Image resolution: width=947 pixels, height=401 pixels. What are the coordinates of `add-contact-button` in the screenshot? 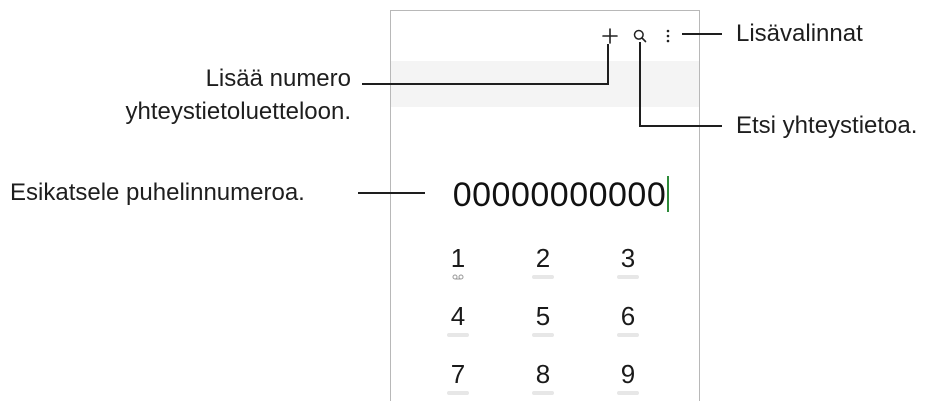 It's located at (610, 36).